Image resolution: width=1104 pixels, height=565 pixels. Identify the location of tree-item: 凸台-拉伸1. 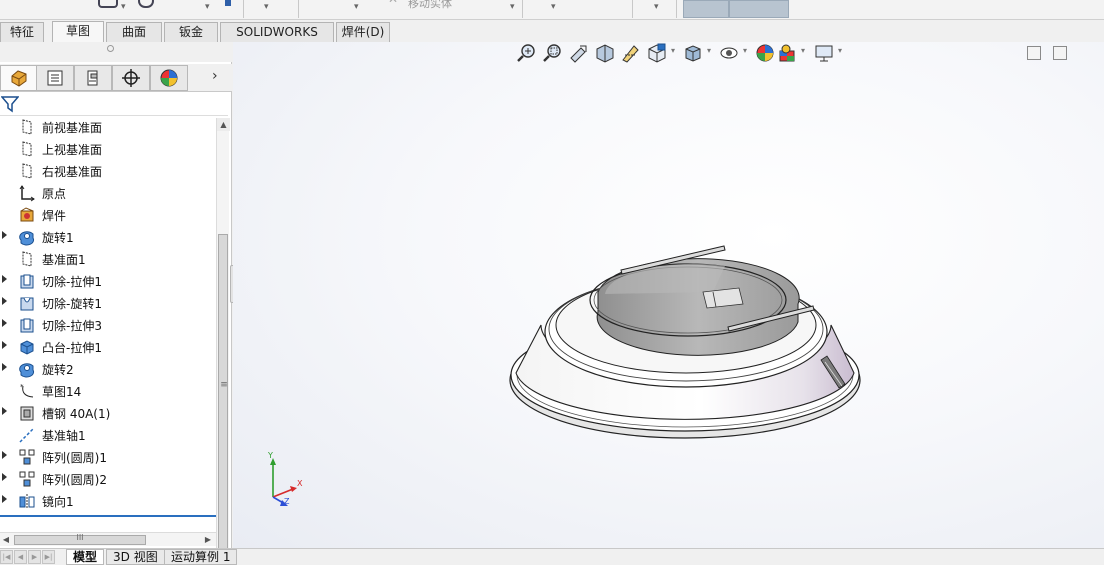
(108, 347).